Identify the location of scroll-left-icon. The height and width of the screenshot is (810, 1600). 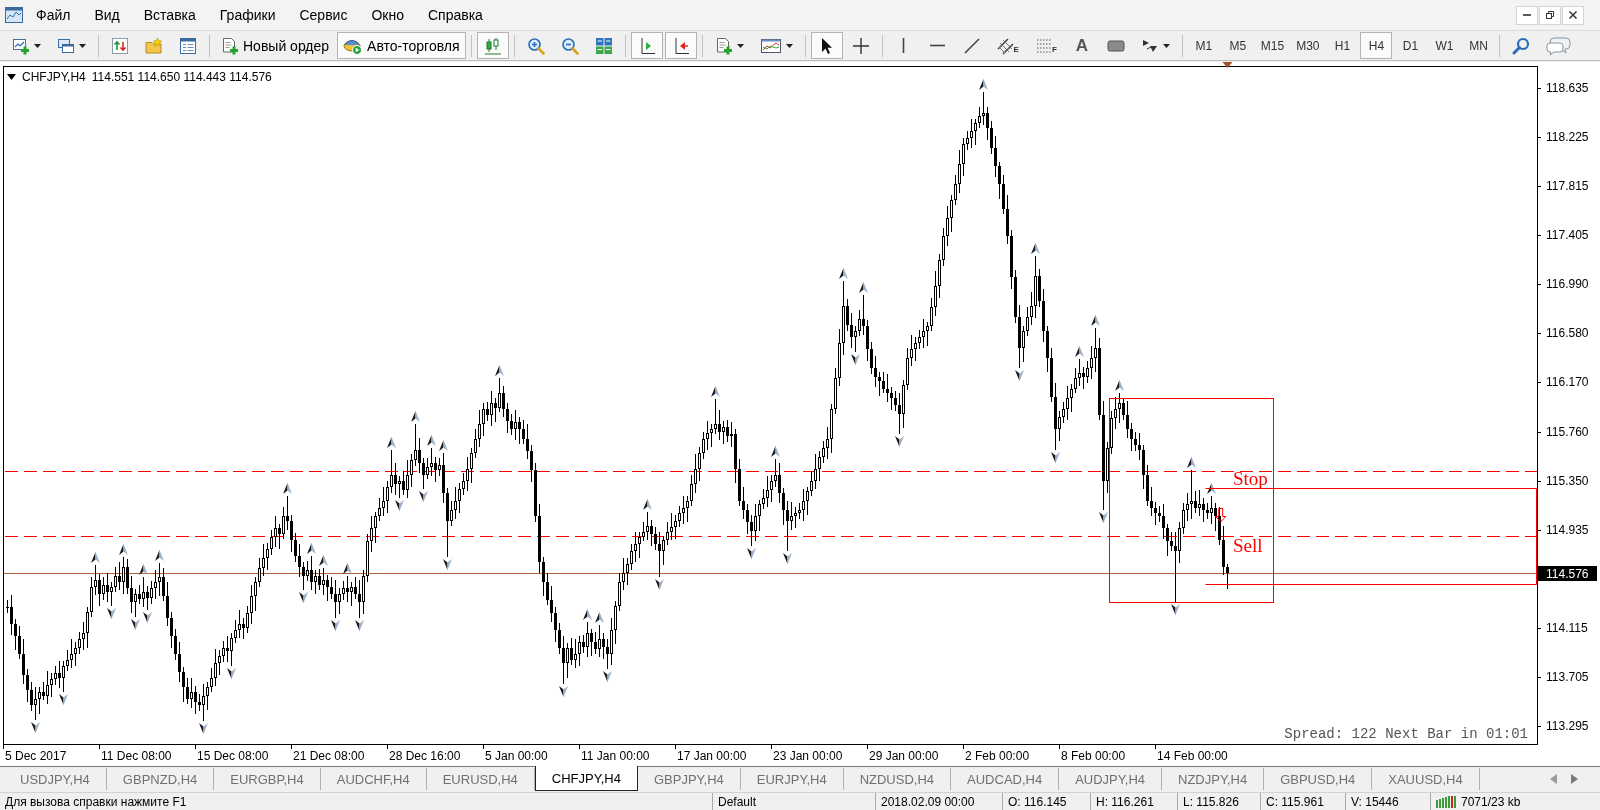
(1553, 779).